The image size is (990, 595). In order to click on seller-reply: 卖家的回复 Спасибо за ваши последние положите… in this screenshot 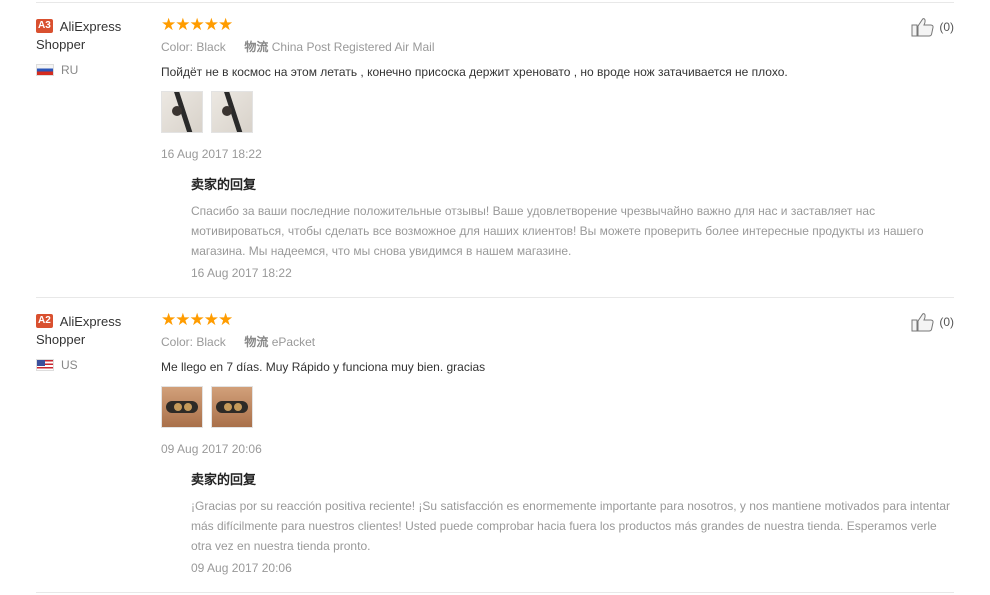, I will do `click(573, 228)`.